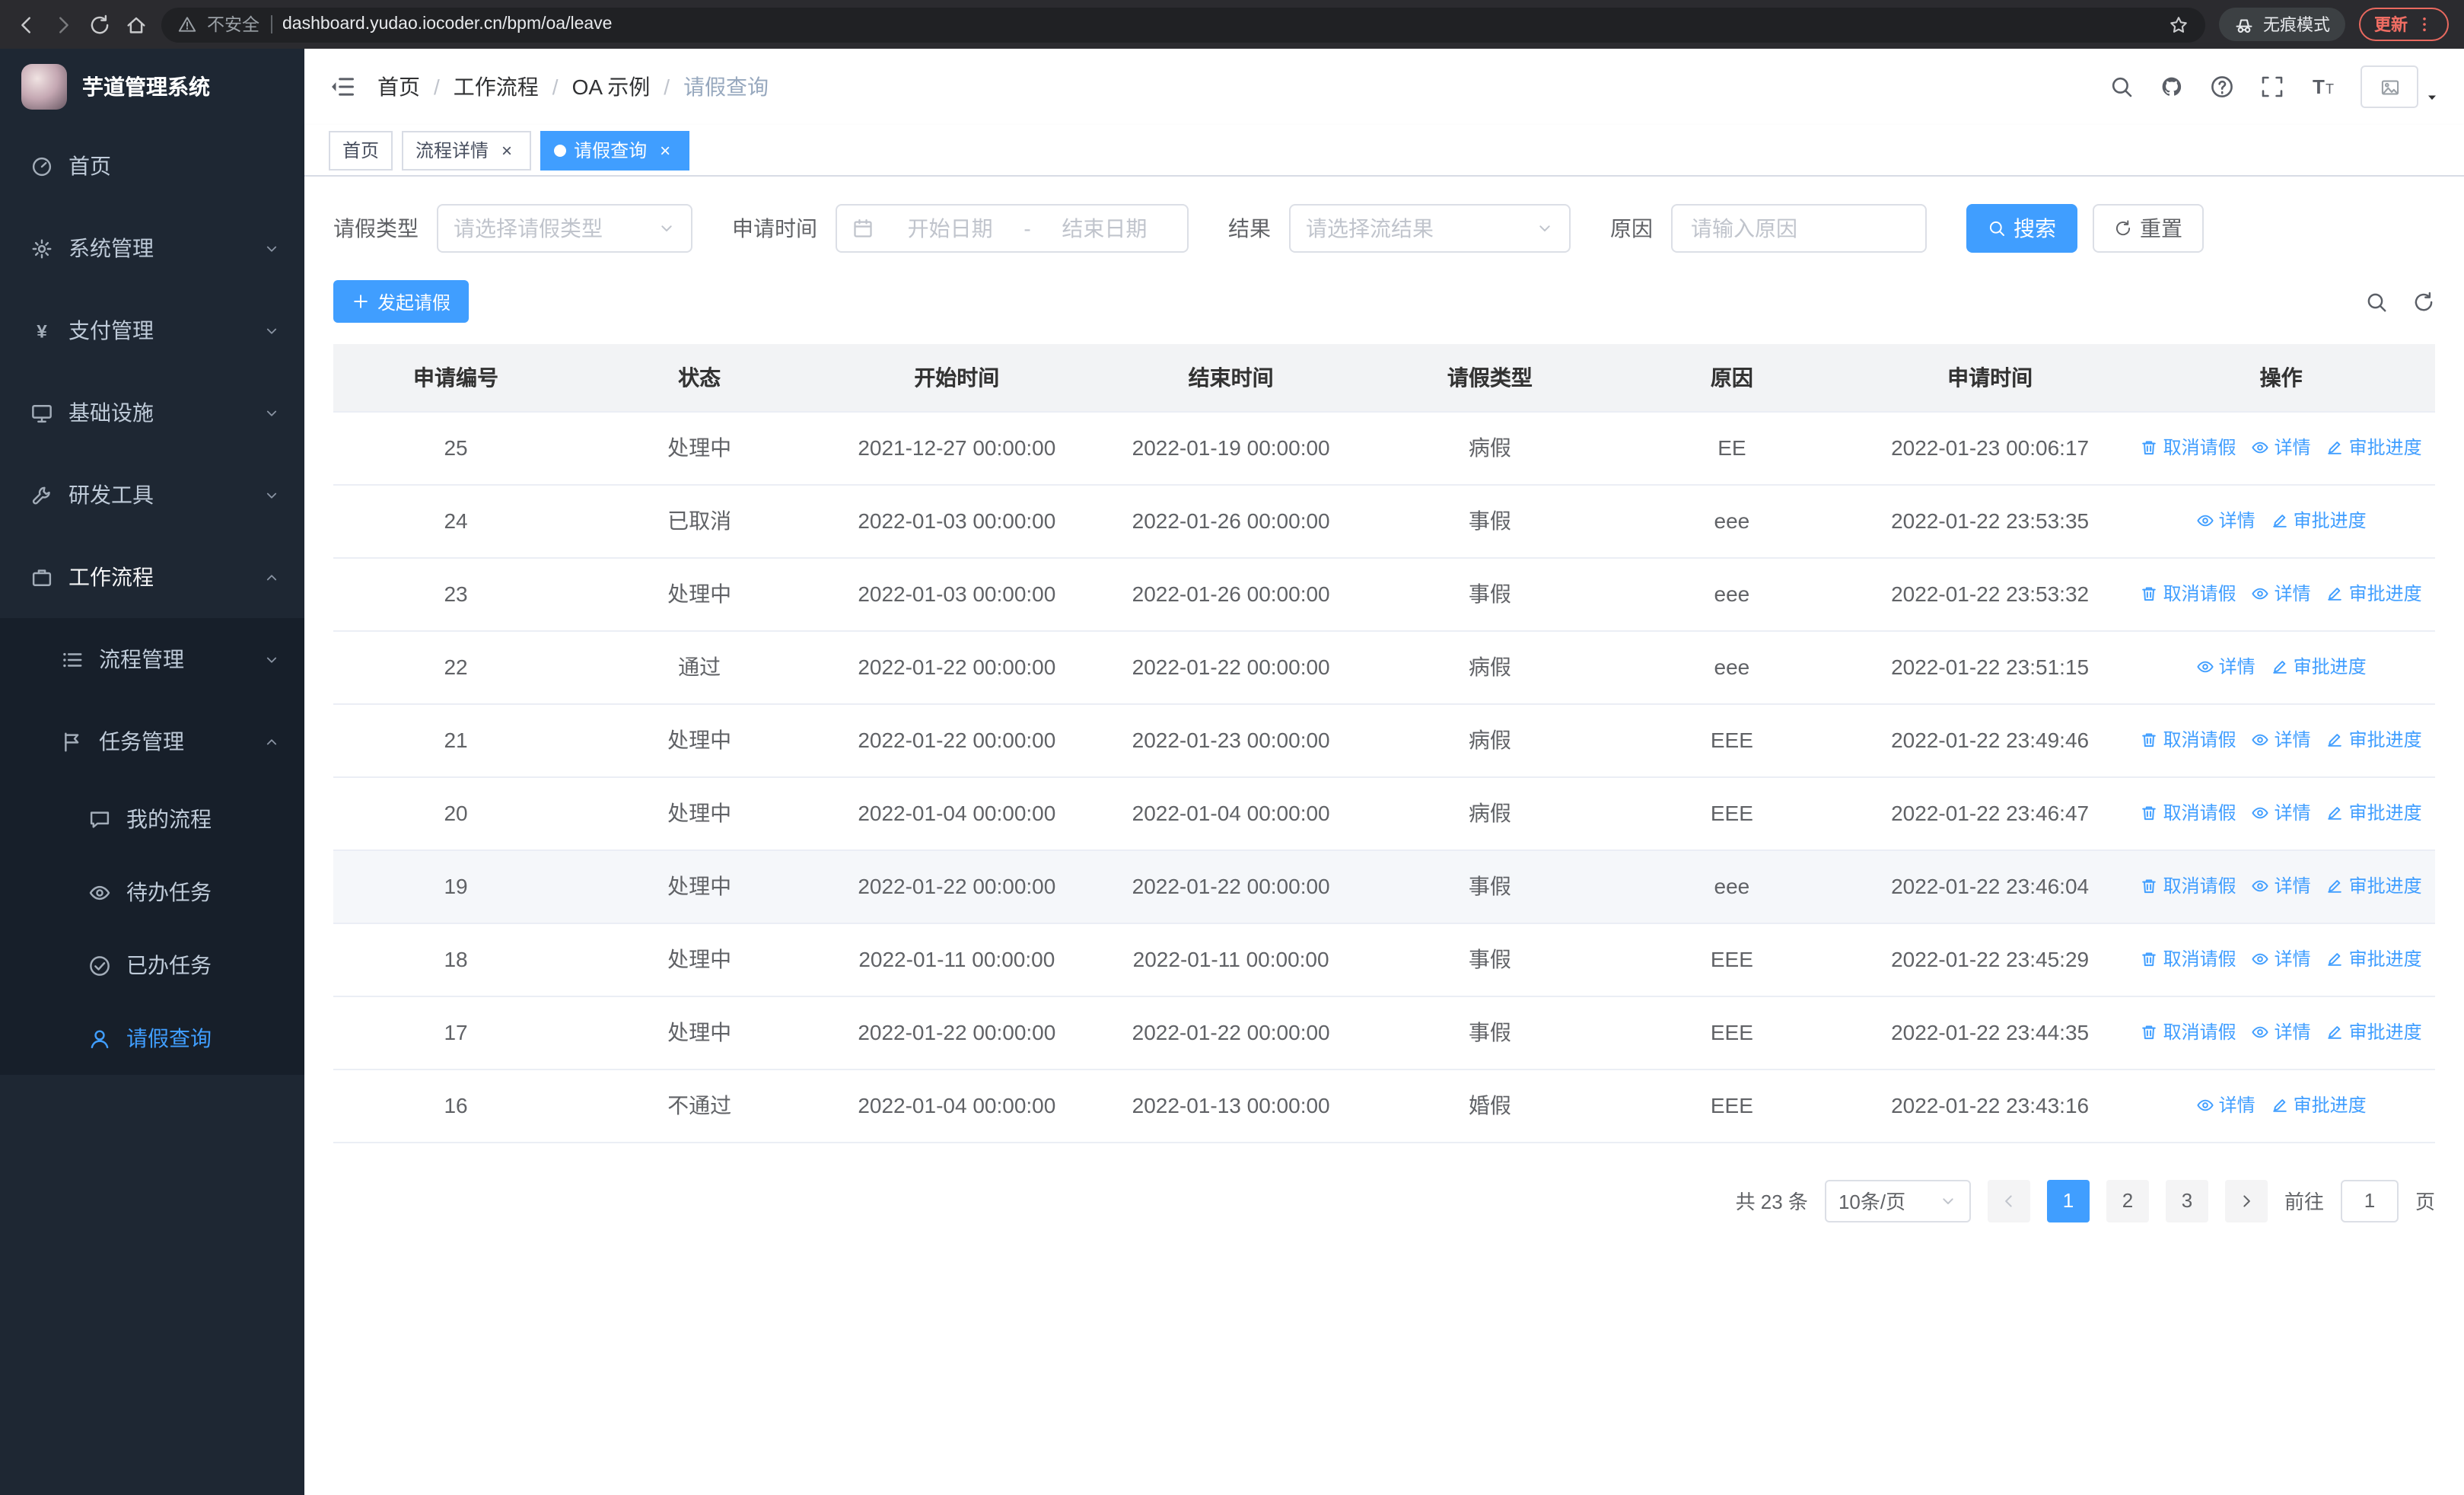 The image size is (2464, 1495). Describe the element at coordinates (1430, 228) in the screenshot. I see `result-select: 请选择流结果` at that location.